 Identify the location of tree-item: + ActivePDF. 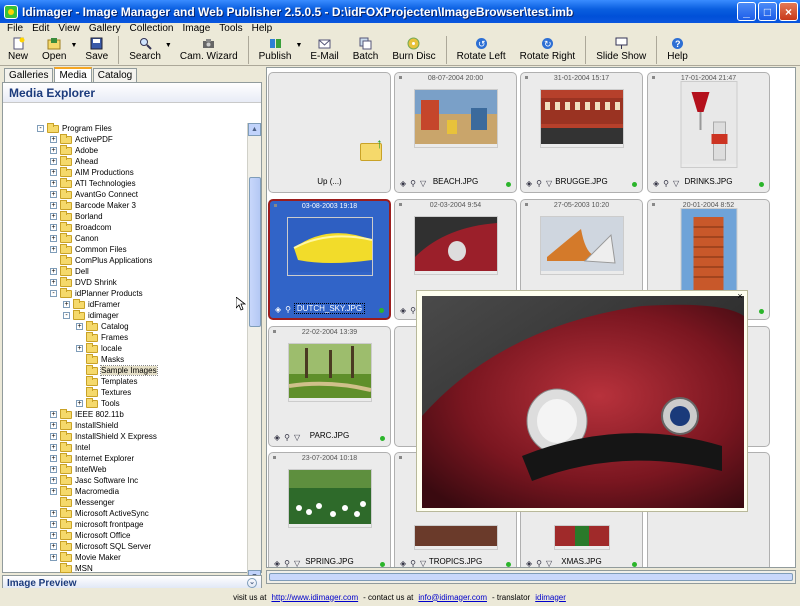
(81, 139).